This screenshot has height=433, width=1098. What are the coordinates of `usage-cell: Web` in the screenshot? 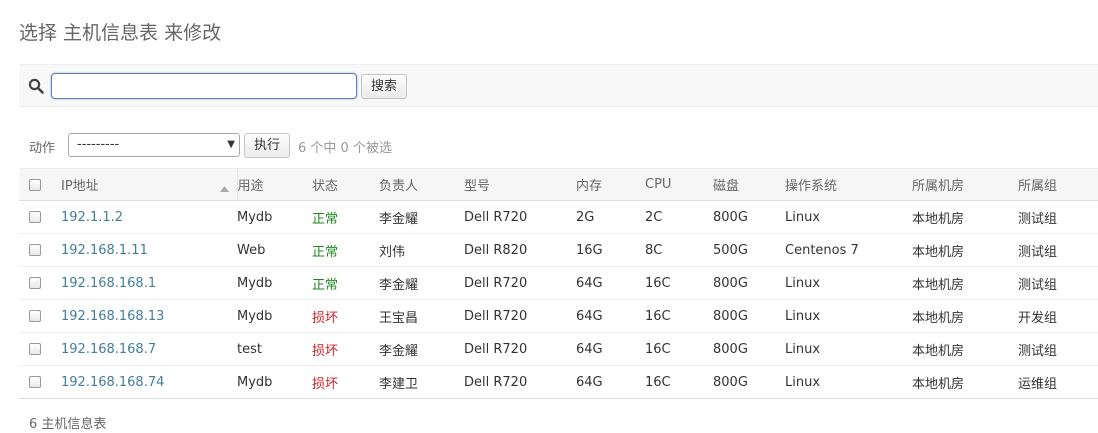 It's located at (251, 250).